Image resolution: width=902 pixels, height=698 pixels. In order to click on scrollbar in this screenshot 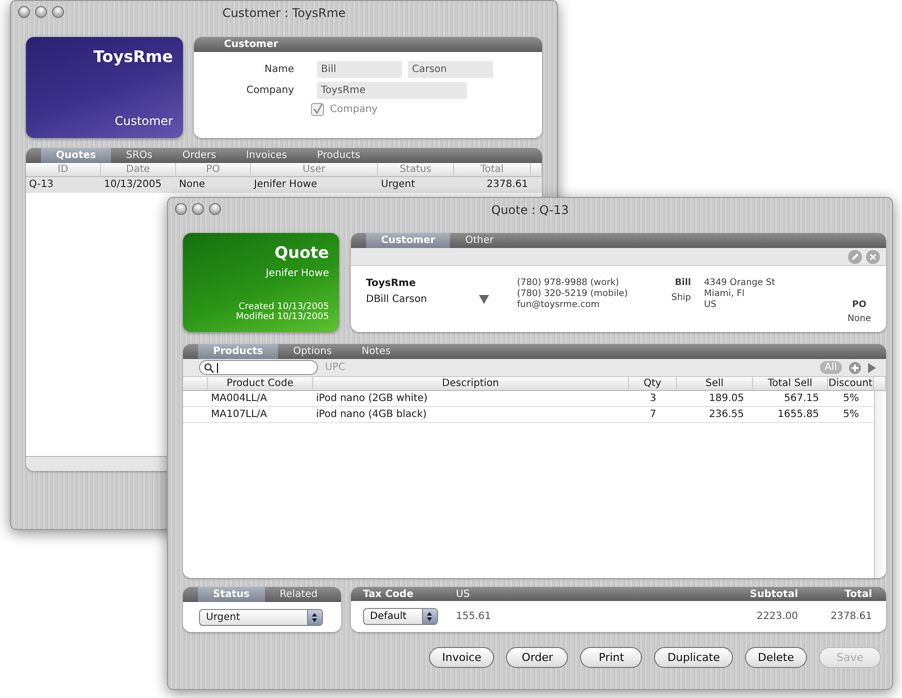, I will do `click(880, 484)`.